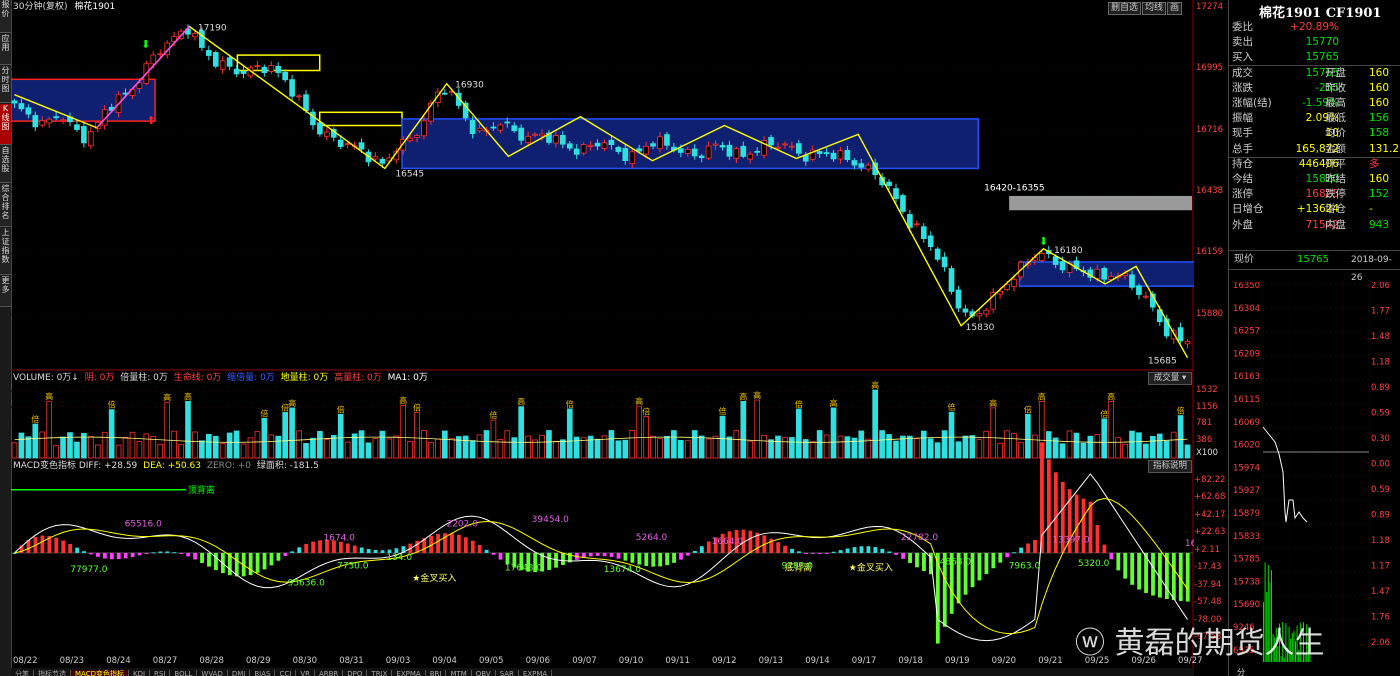 Image resolution: width=1400 pixels, height=676 pixels. What do you see at coordinates (1070, 540) in the screenshot?
I see `macd-area-red-8: 13397.0` at bounding box center [1070, 540].